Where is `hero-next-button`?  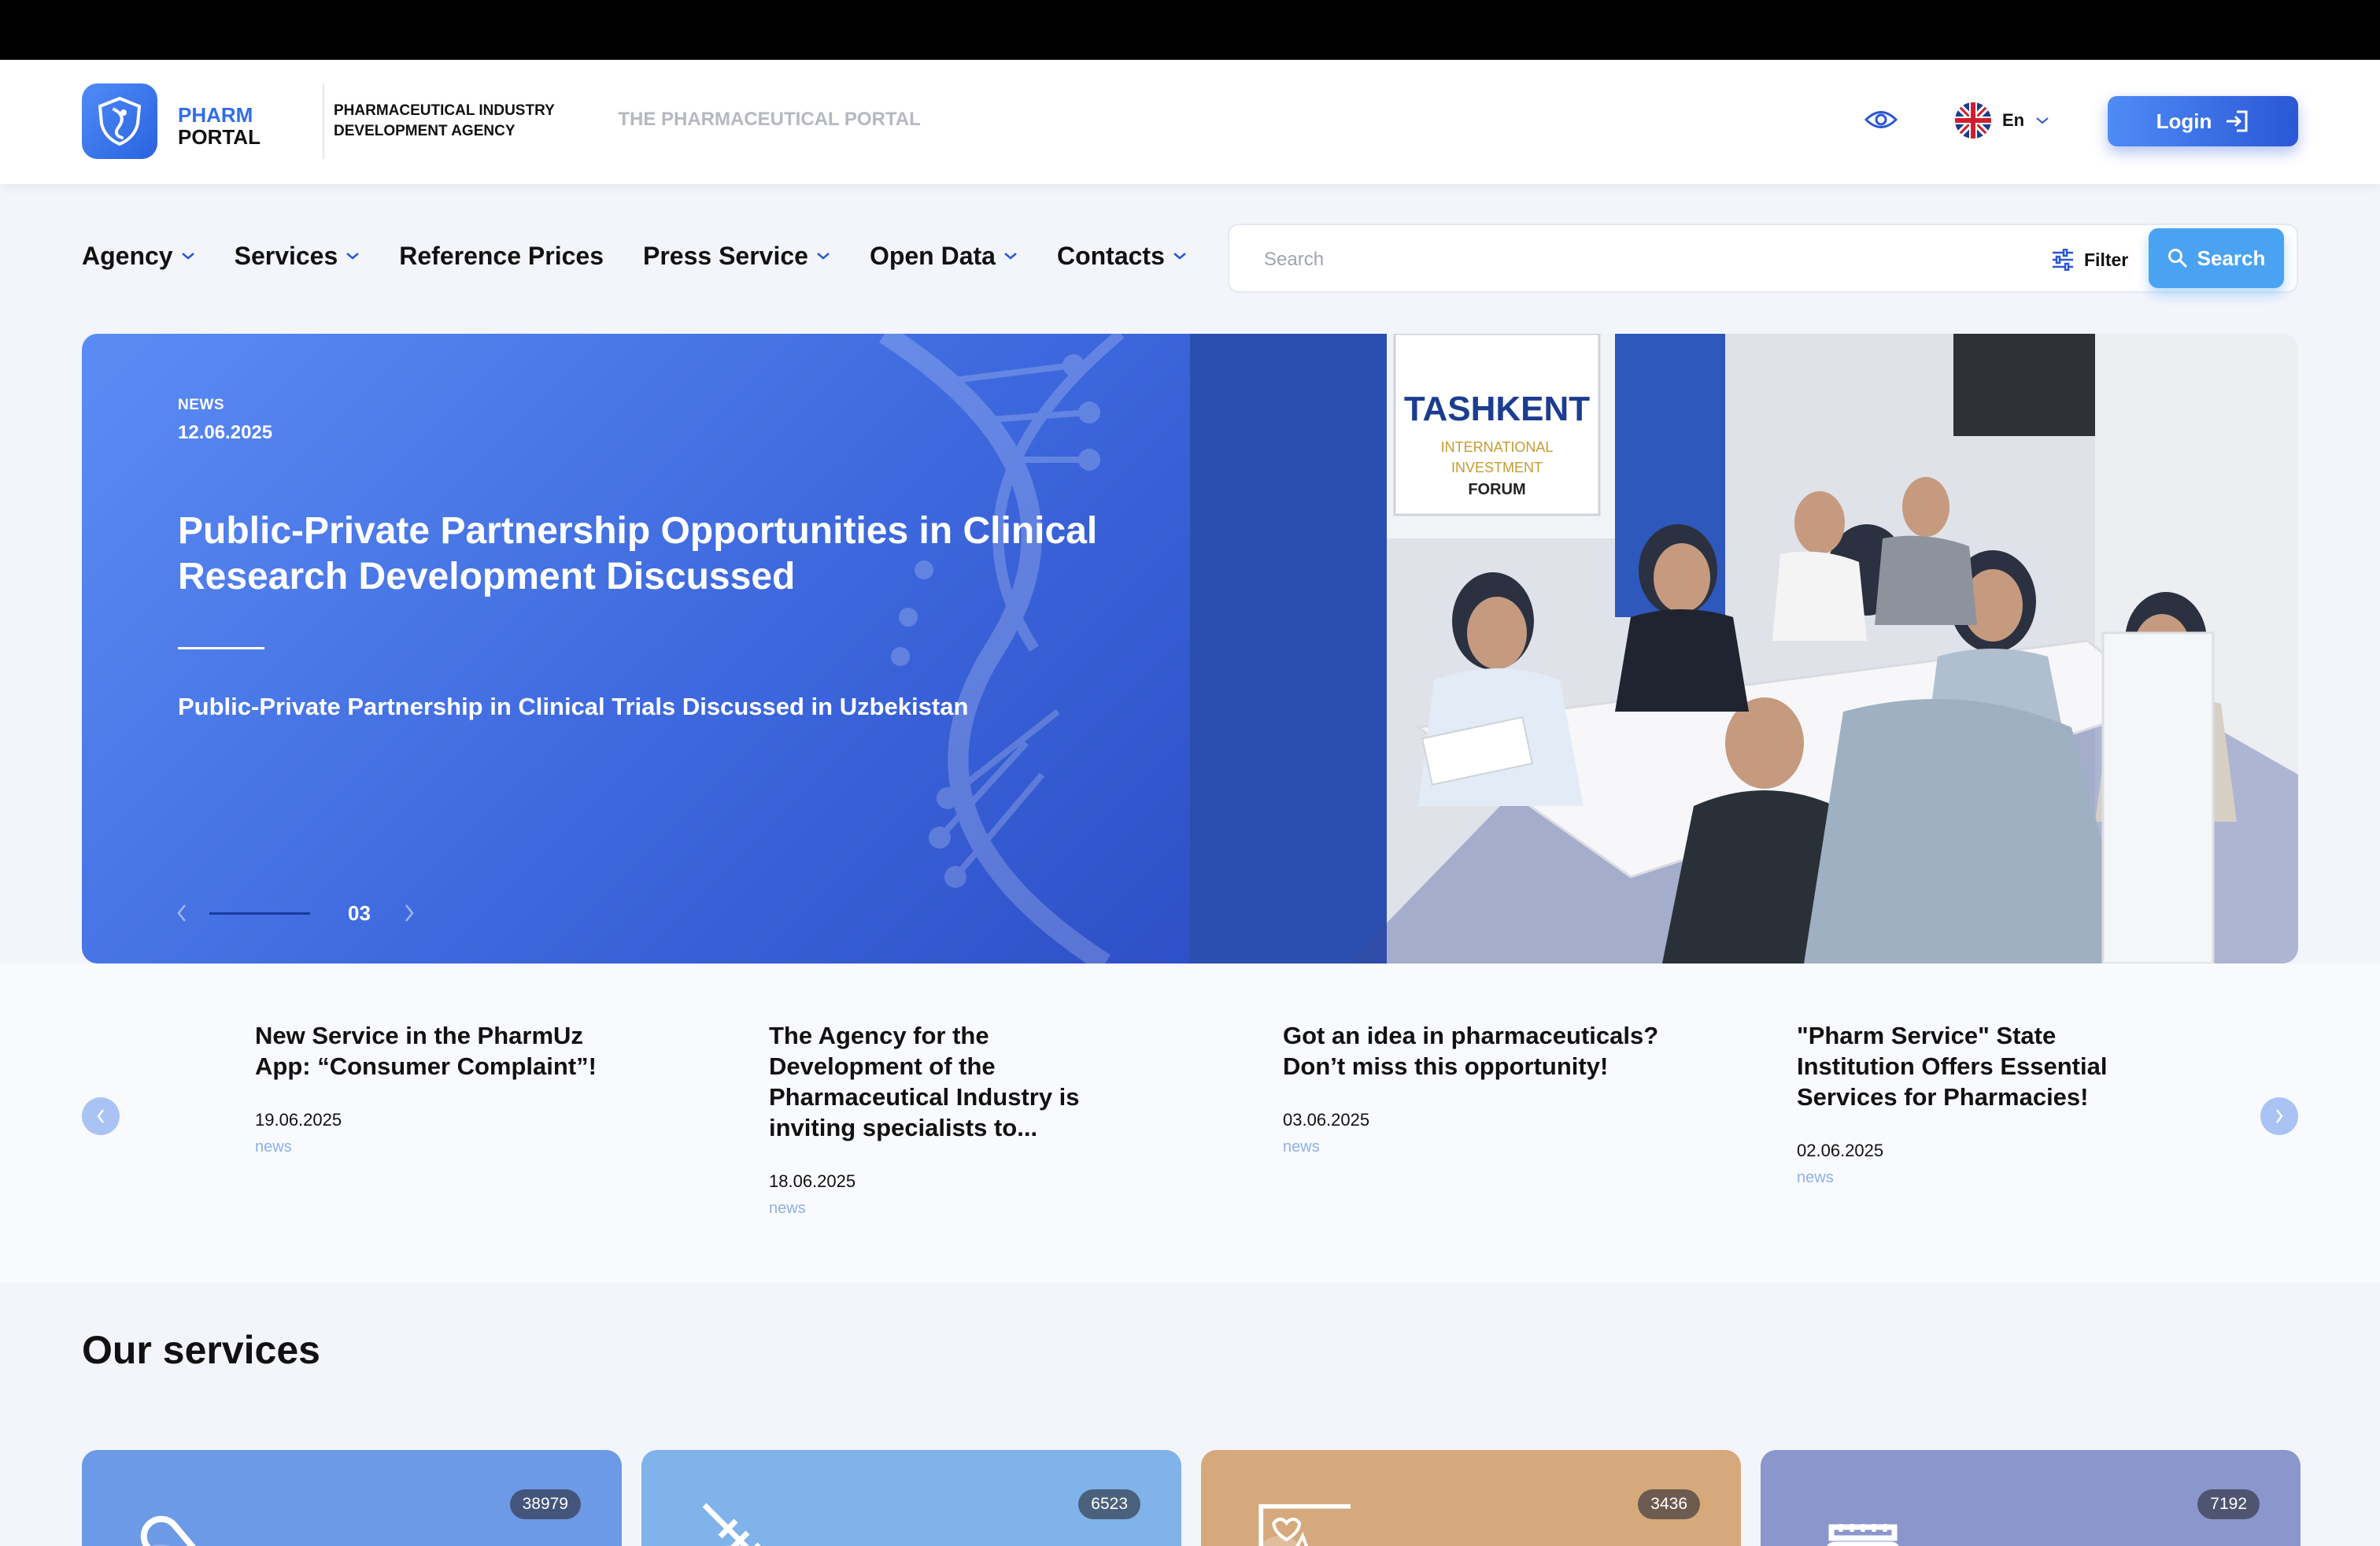
hero-next-button is located at coordinates (409, 913).